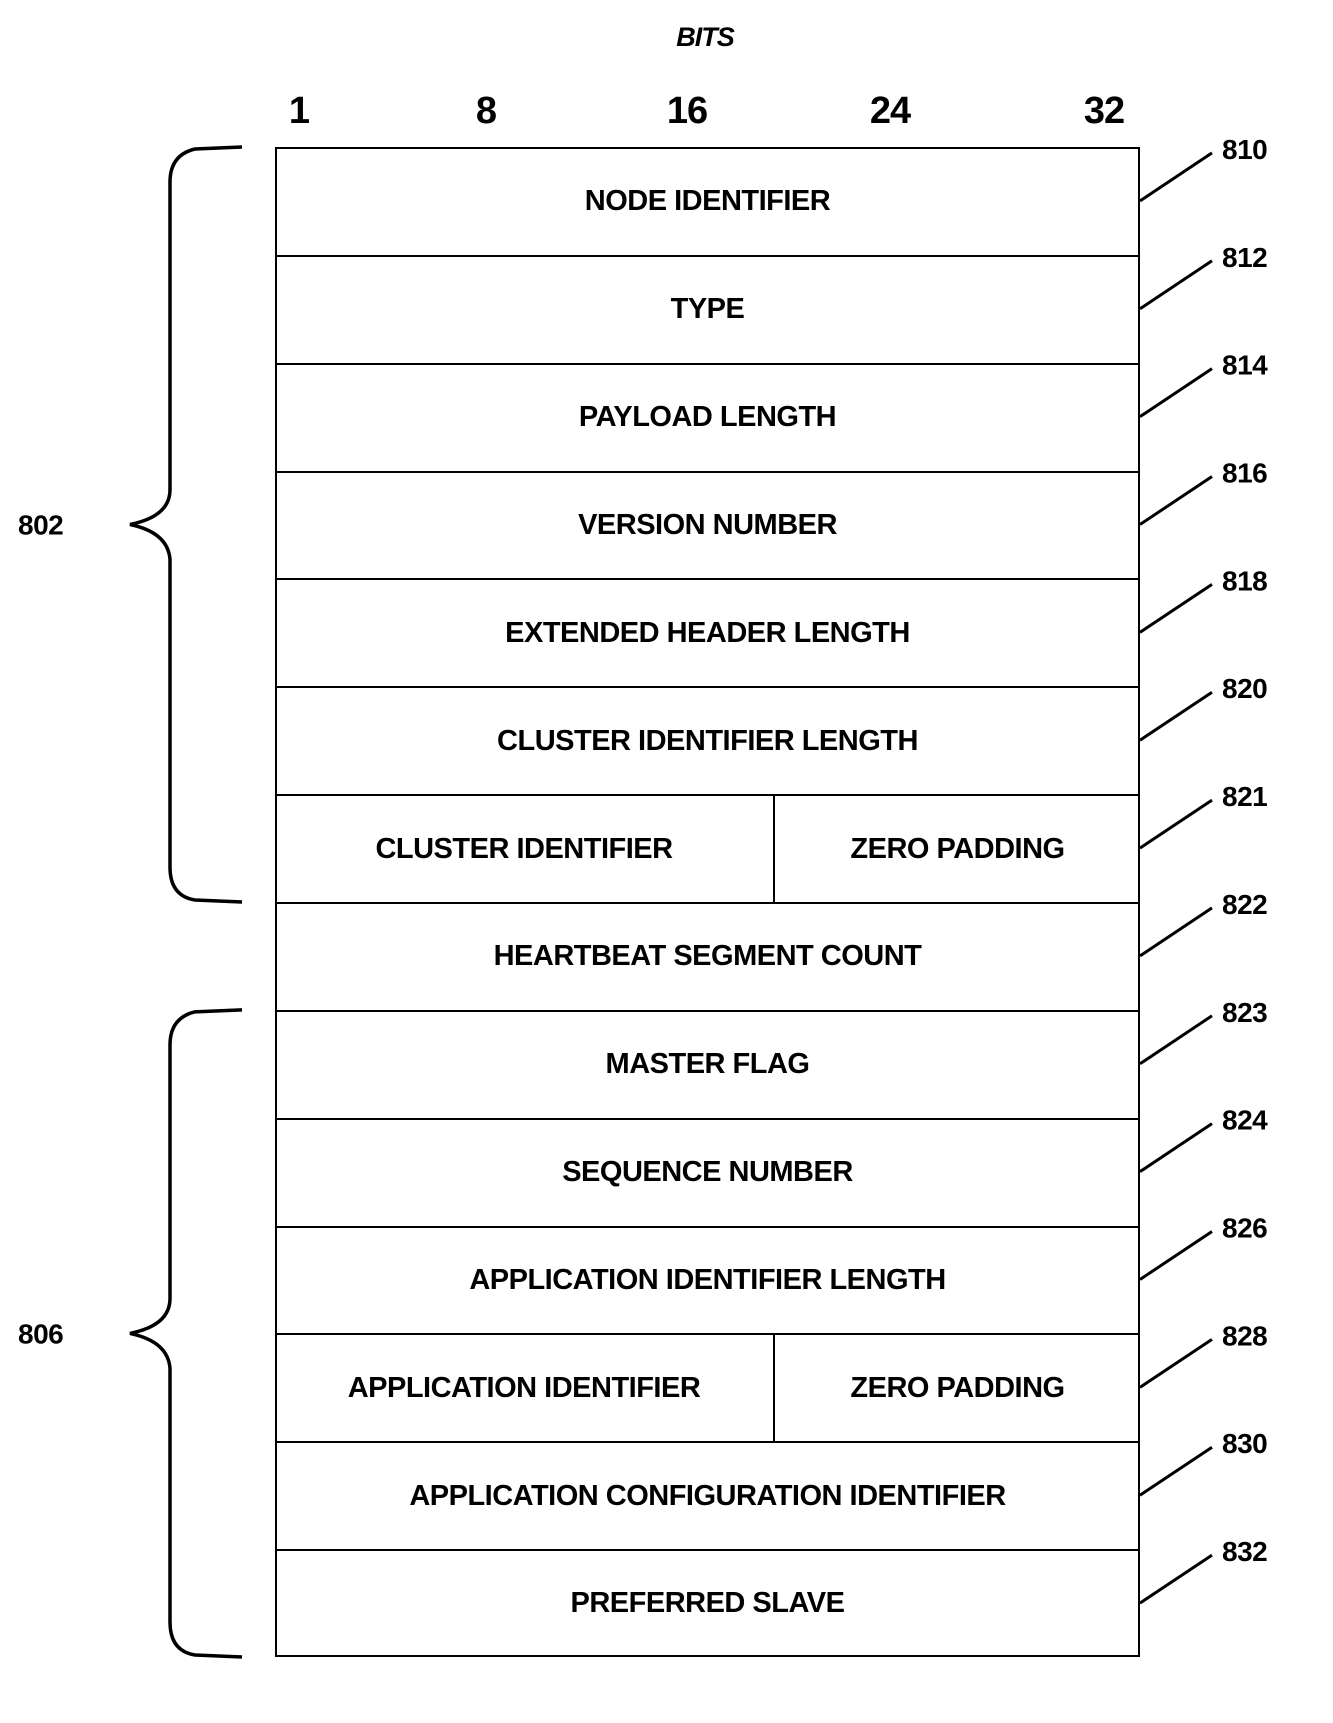 This screenshot has height=1723, width=1333. What do you see at coordinates (40, 1333) in the screenshot?
I see `group-label-806: 806` at bounding box center [40, 1333].